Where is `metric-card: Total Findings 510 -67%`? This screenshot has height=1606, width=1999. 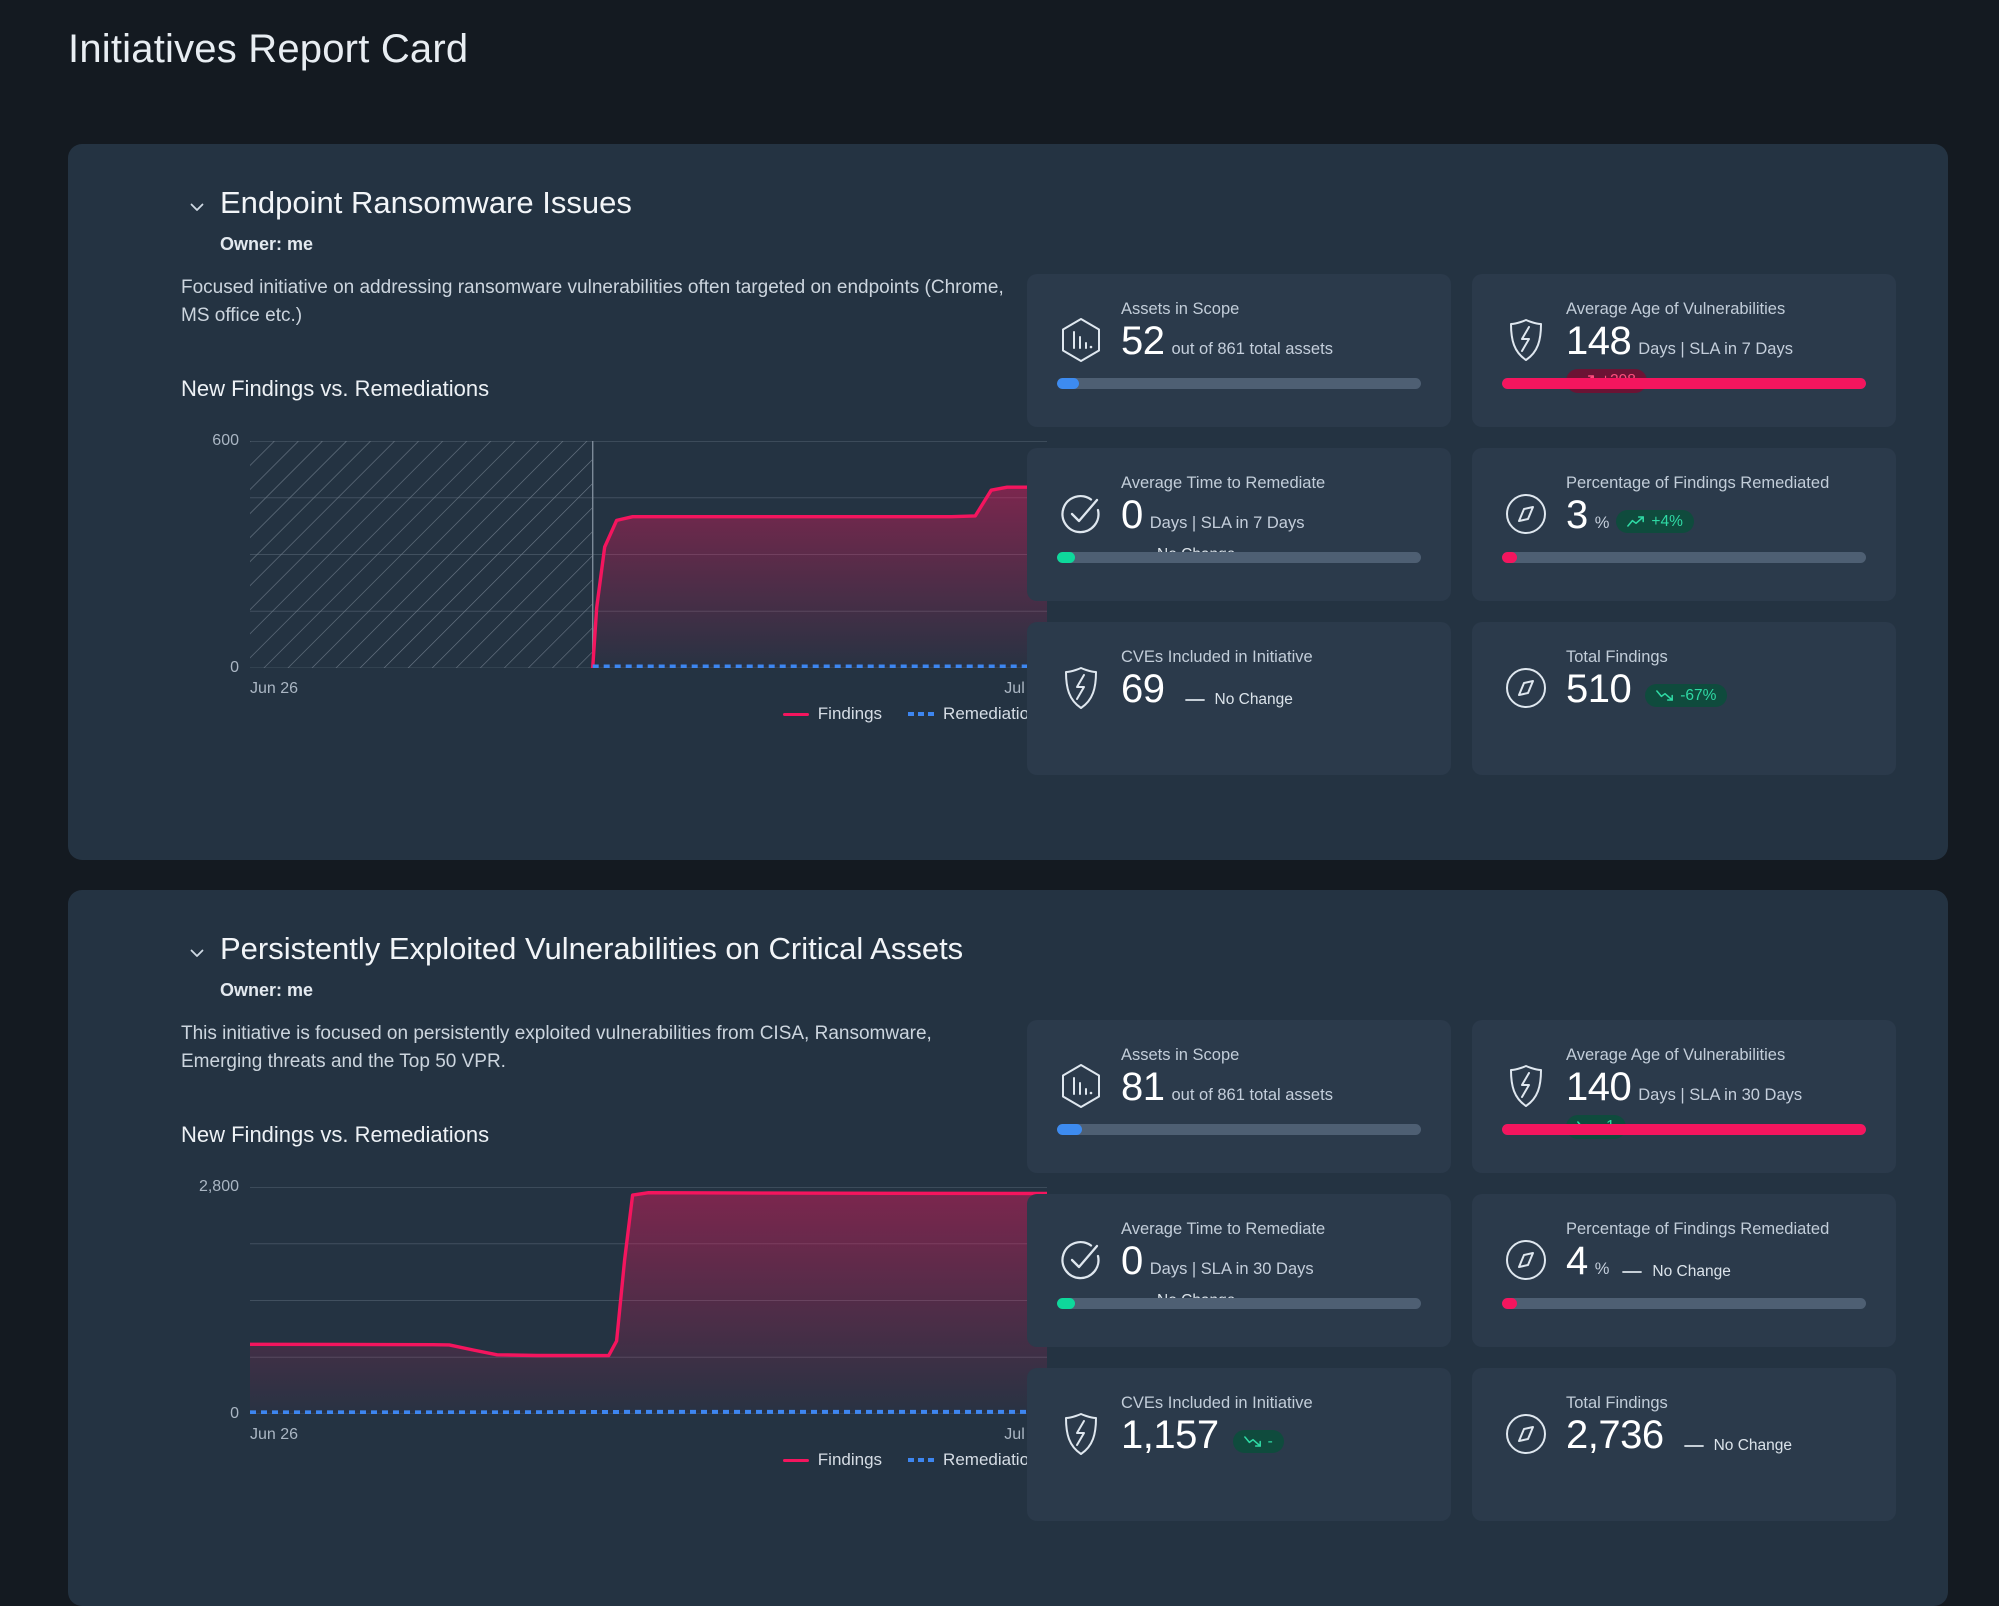 metric-card: Total Findings 510 -67% is located at coordinates (1684, 698).